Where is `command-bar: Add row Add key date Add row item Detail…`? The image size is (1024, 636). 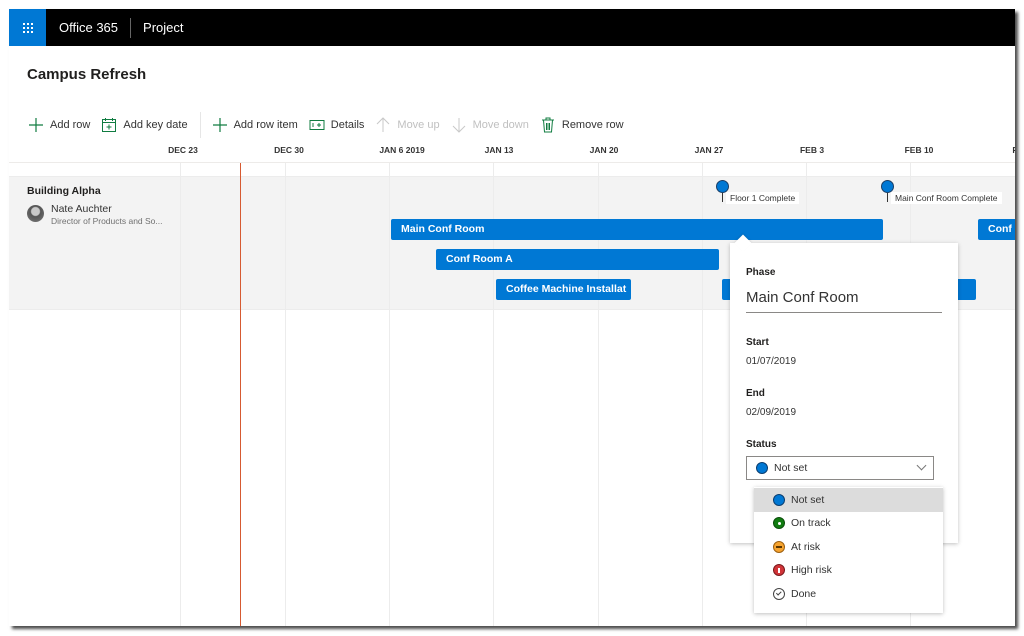
command-bar: Add row Add key date Add row item Detail… is located at coordinates (330, 125).